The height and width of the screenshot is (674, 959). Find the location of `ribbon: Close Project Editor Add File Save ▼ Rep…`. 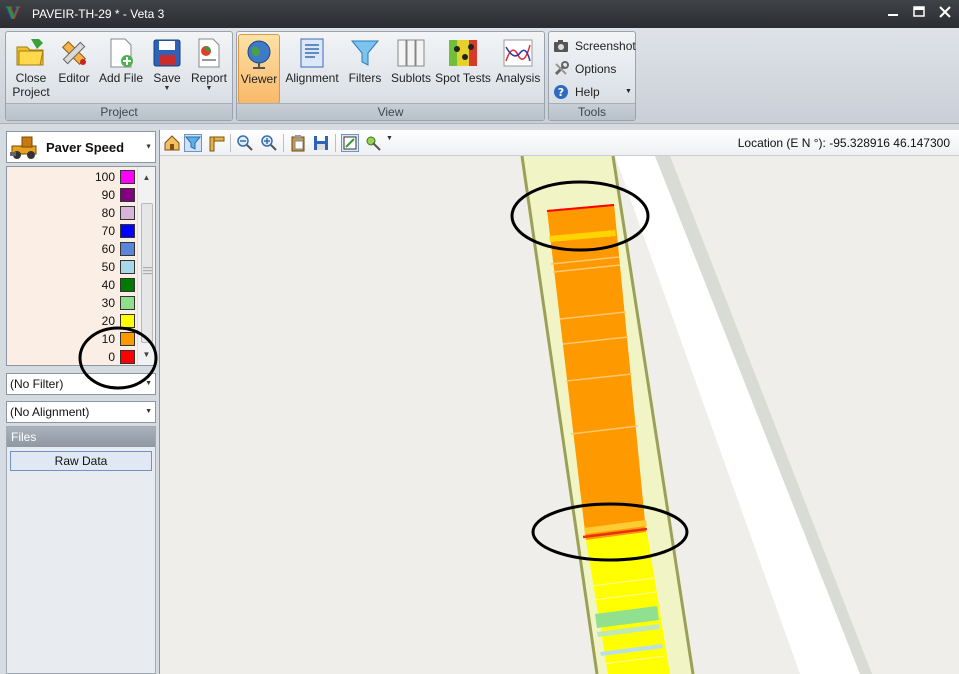

ribbon: Close Project Editor Add File Save ▼ Rep… is located at coordinates (479, 76).